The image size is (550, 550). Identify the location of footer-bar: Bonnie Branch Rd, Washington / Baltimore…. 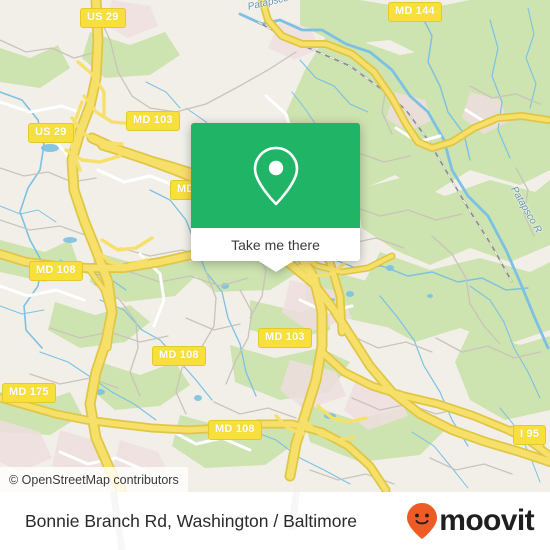
(275, 521).